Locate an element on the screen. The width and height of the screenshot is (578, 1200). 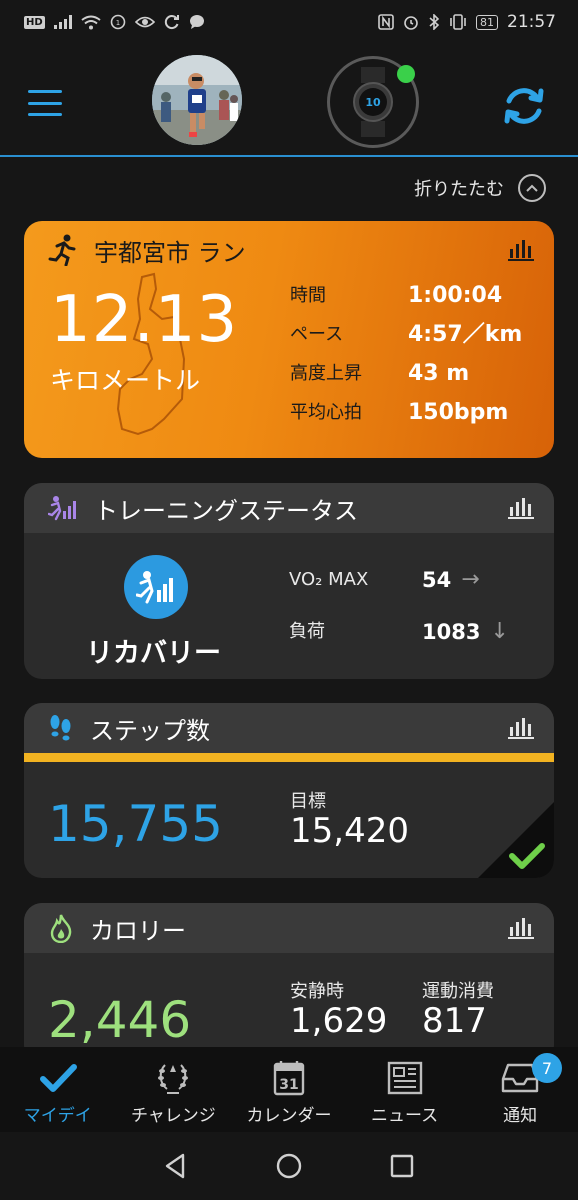
card-title: カロリー is located at coordinates (138, 930).